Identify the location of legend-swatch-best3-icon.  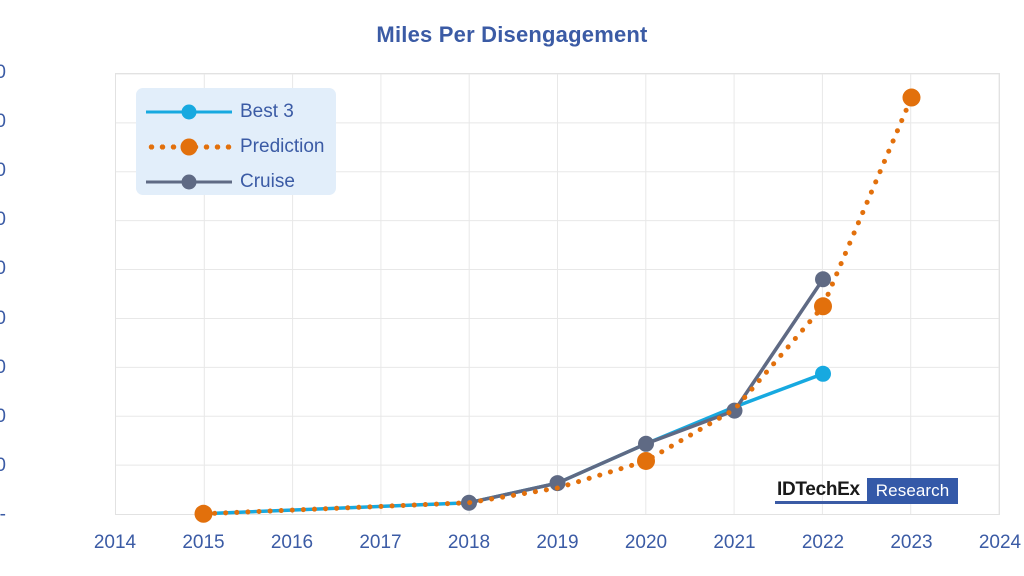
(189, 112).